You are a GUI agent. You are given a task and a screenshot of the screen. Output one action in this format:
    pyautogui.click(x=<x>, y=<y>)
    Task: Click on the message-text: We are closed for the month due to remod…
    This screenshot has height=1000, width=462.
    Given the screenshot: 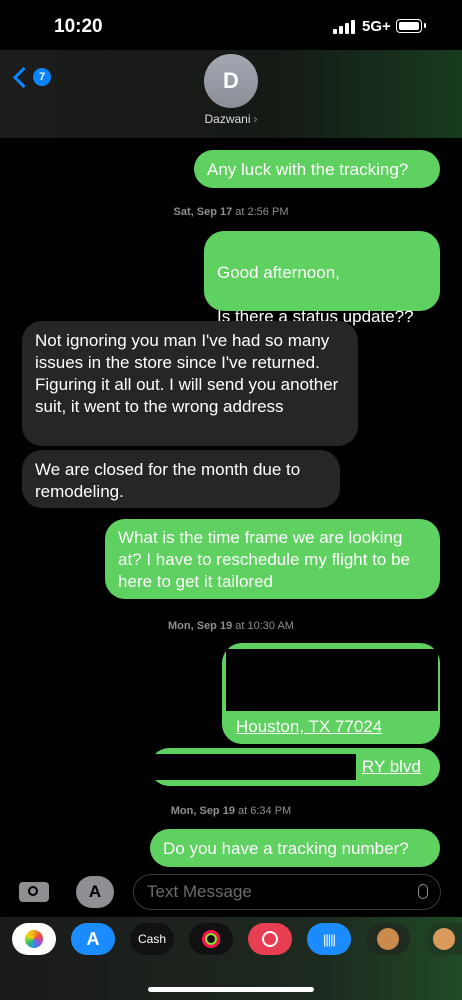 What is the action you would take?
    pyautogui.click(x=168, y=480)
    